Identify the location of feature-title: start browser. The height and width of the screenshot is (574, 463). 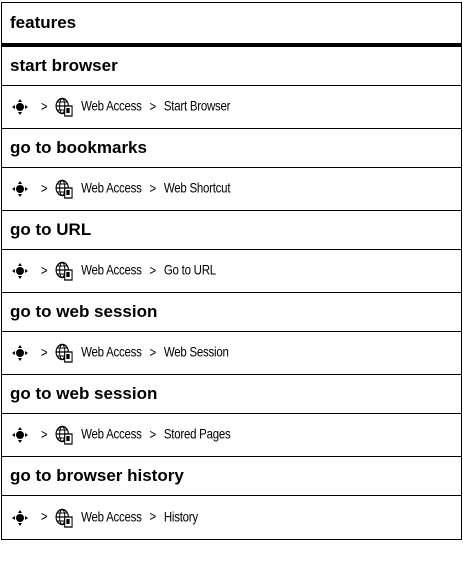
(64, 65).